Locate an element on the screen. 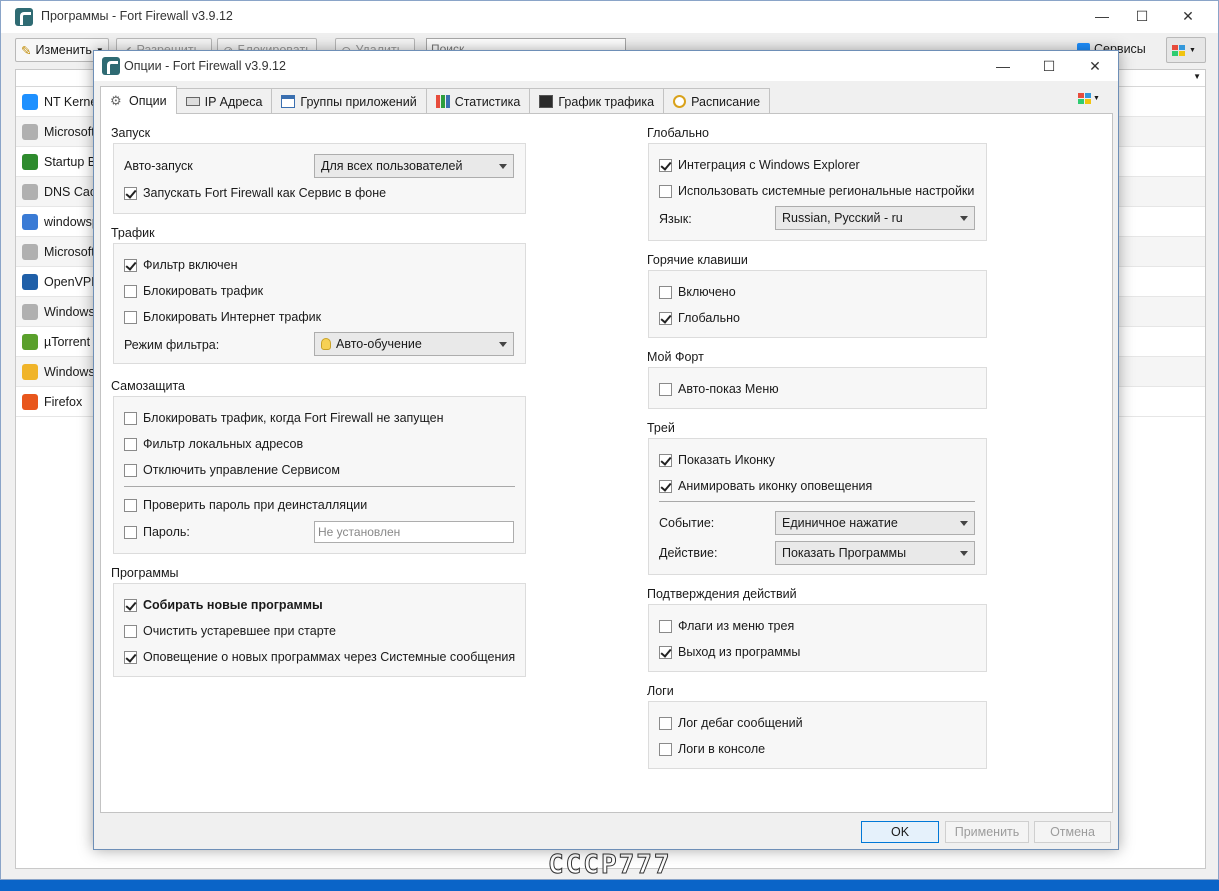  tray-flags-label: Флаги из меню трея is located at coordinates (736, 626).